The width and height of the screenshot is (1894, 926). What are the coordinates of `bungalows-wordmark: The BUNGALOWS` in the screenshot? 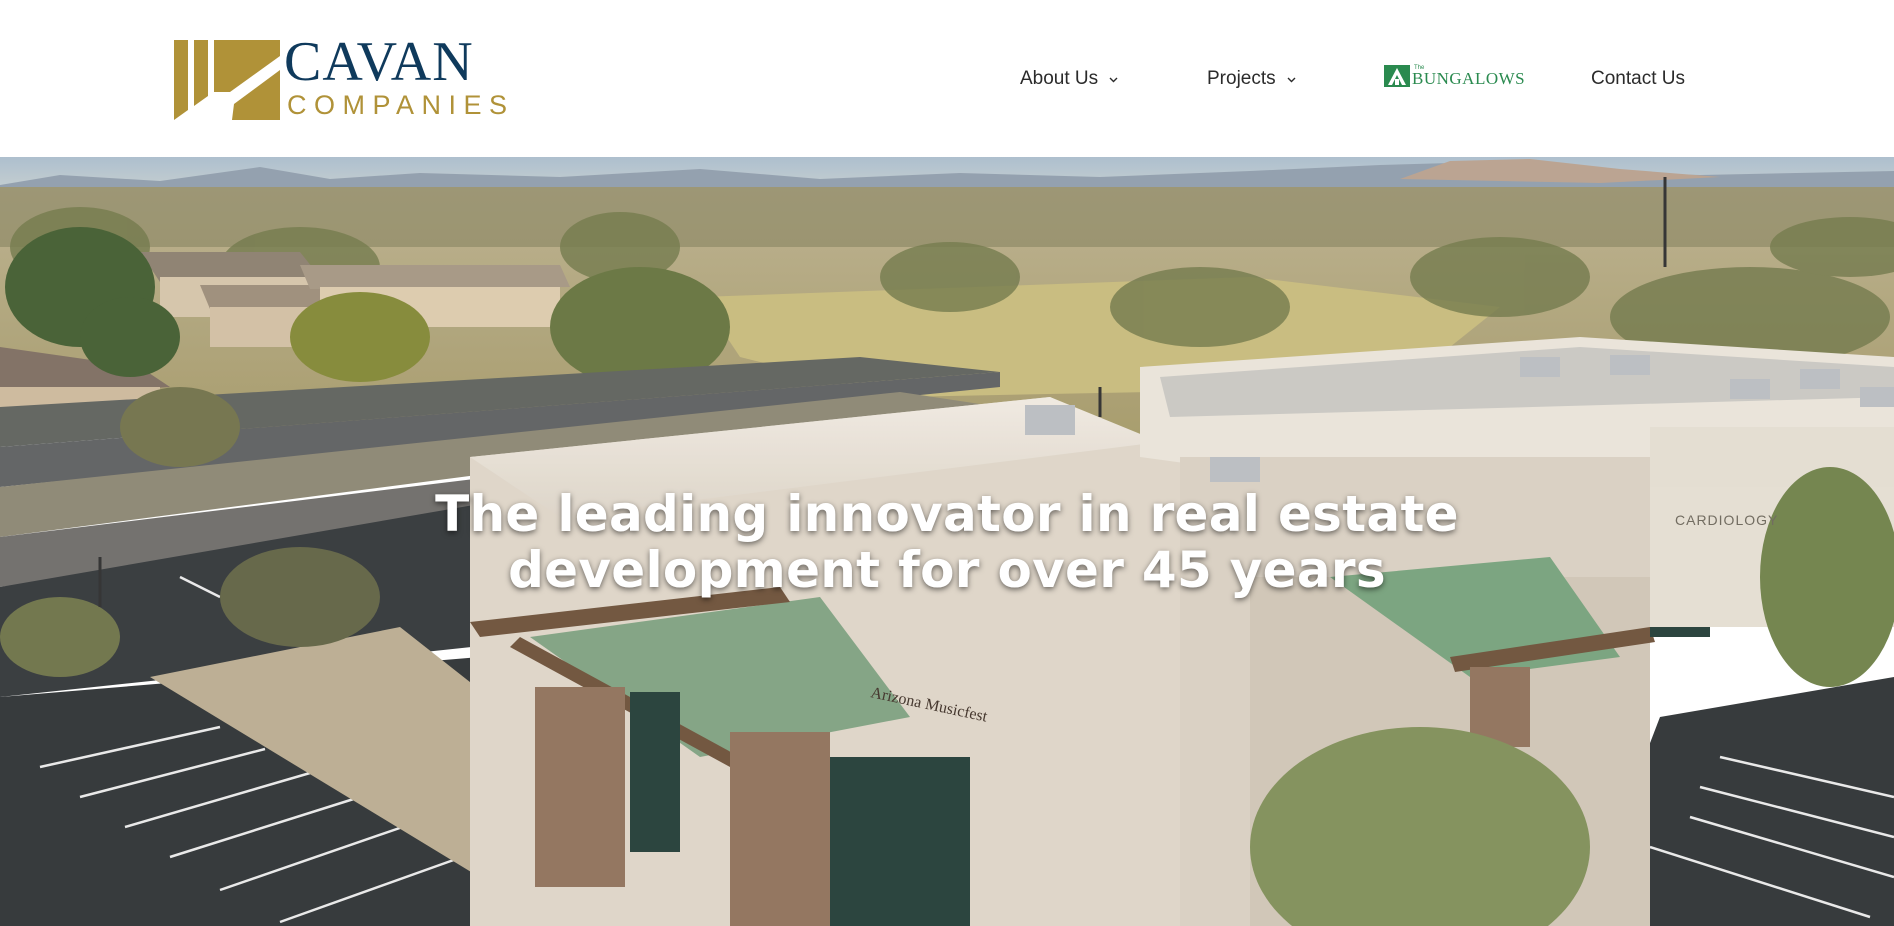 It's located at (1468, 76).